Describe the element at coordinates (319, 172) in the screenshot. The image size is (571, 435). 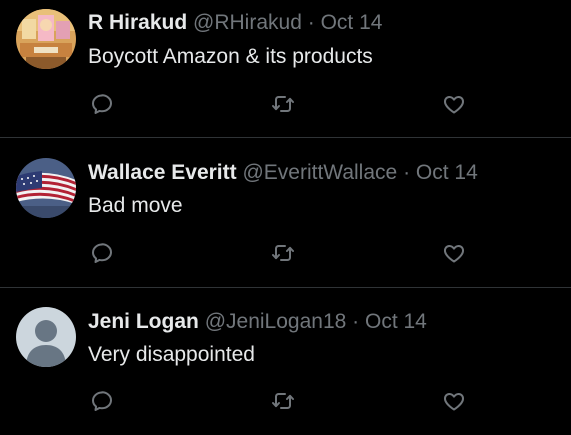
I see `user-handle: @EverittWallace` at that location.